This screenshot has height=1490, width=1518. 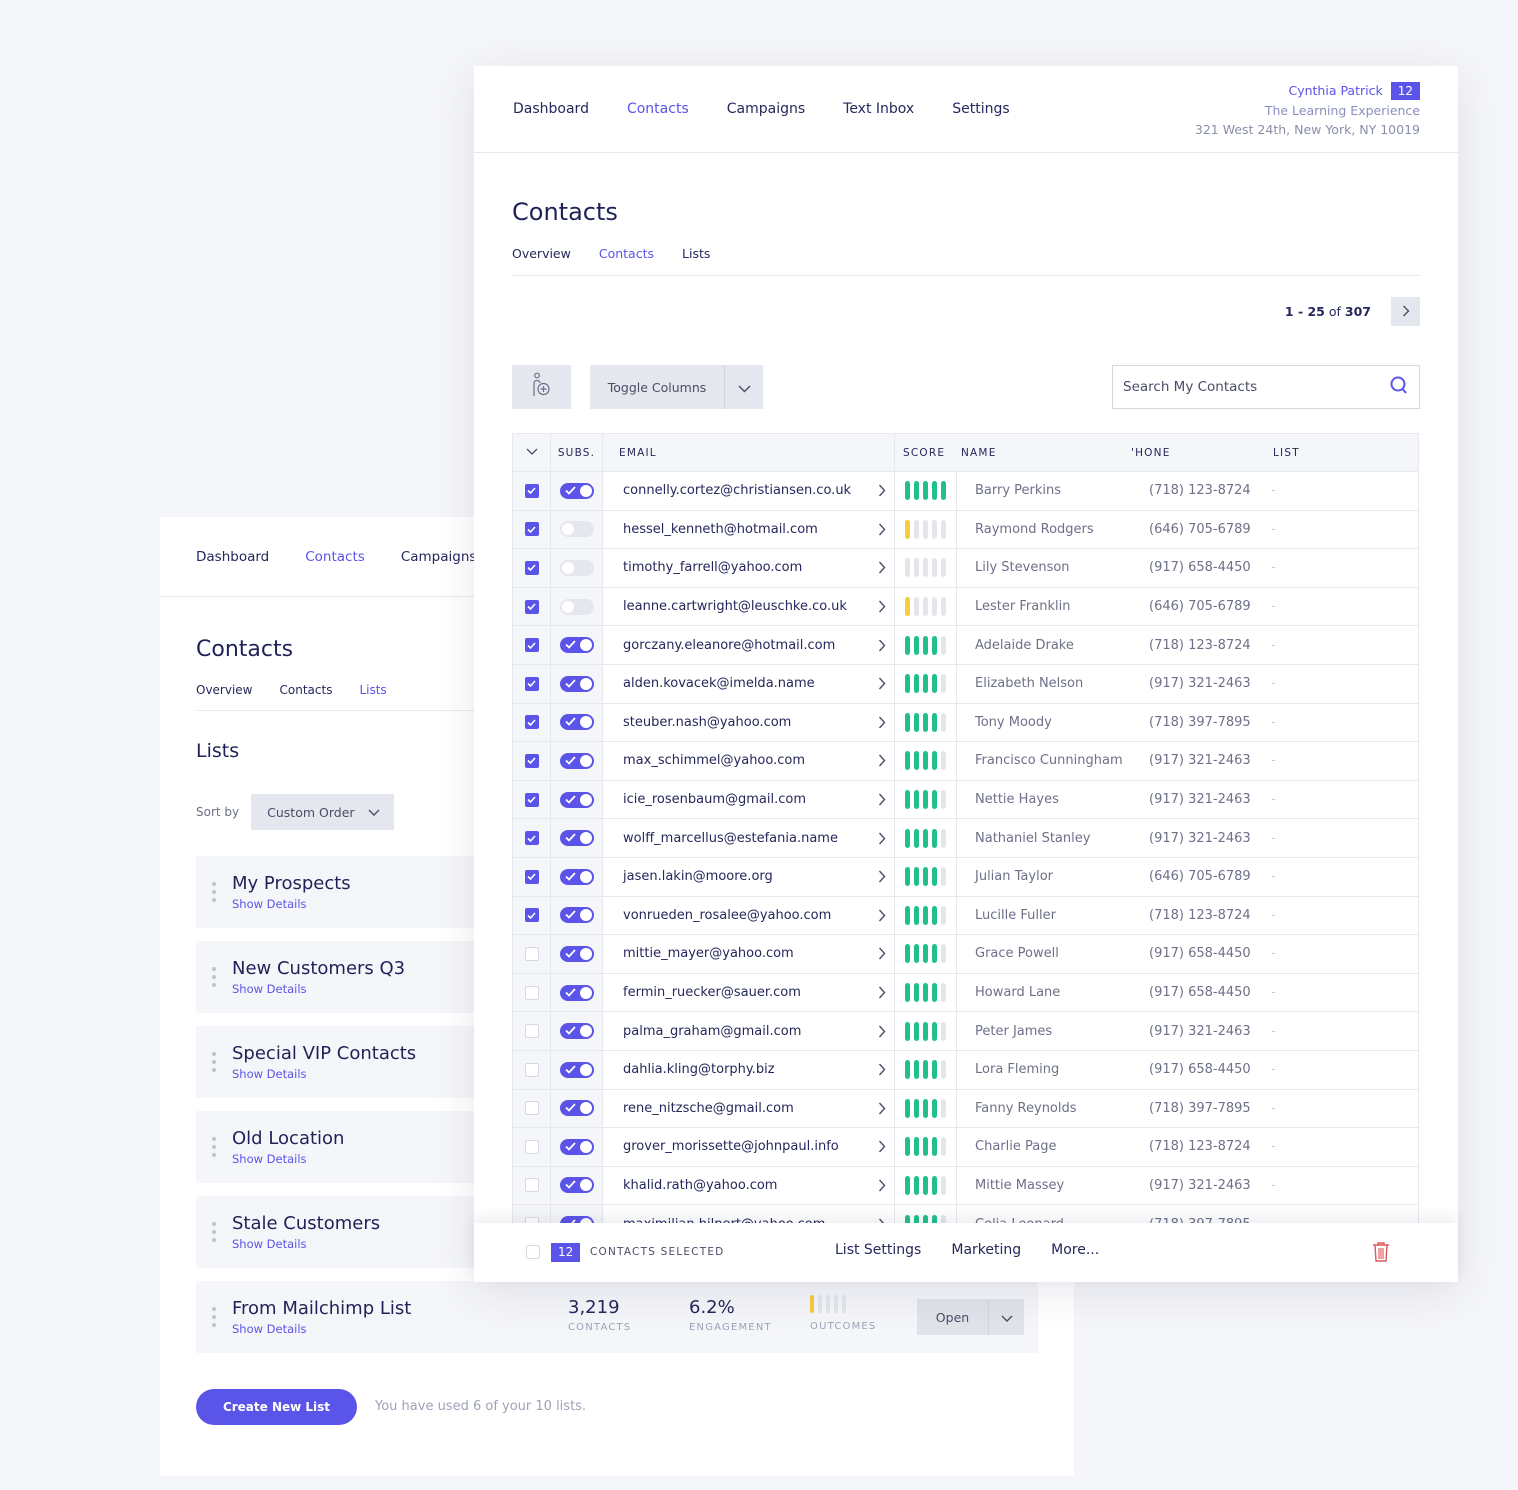 What do you see at coordinates (532, 452) in the screenshot?
I see `select-all-toggle` at bounding box center [532, 452].